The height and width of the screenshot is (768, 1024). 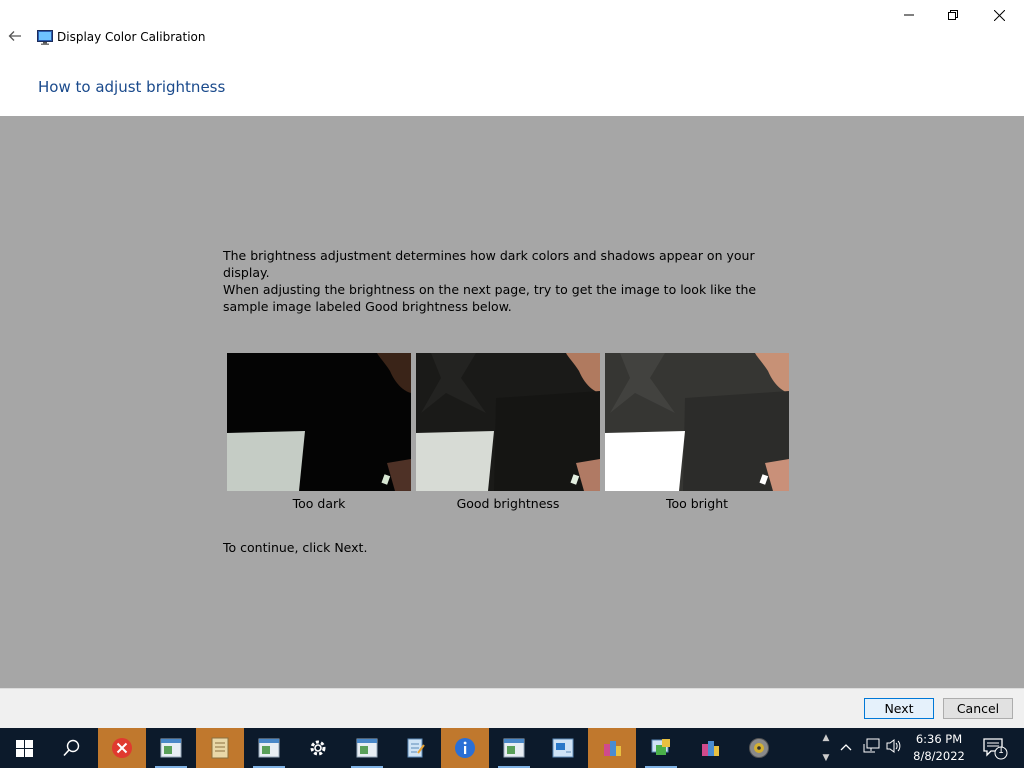 What do you see at coordinates (661, 748) in the screenshot?
I see `control-panel-icon` at bounding box center [661, 748].